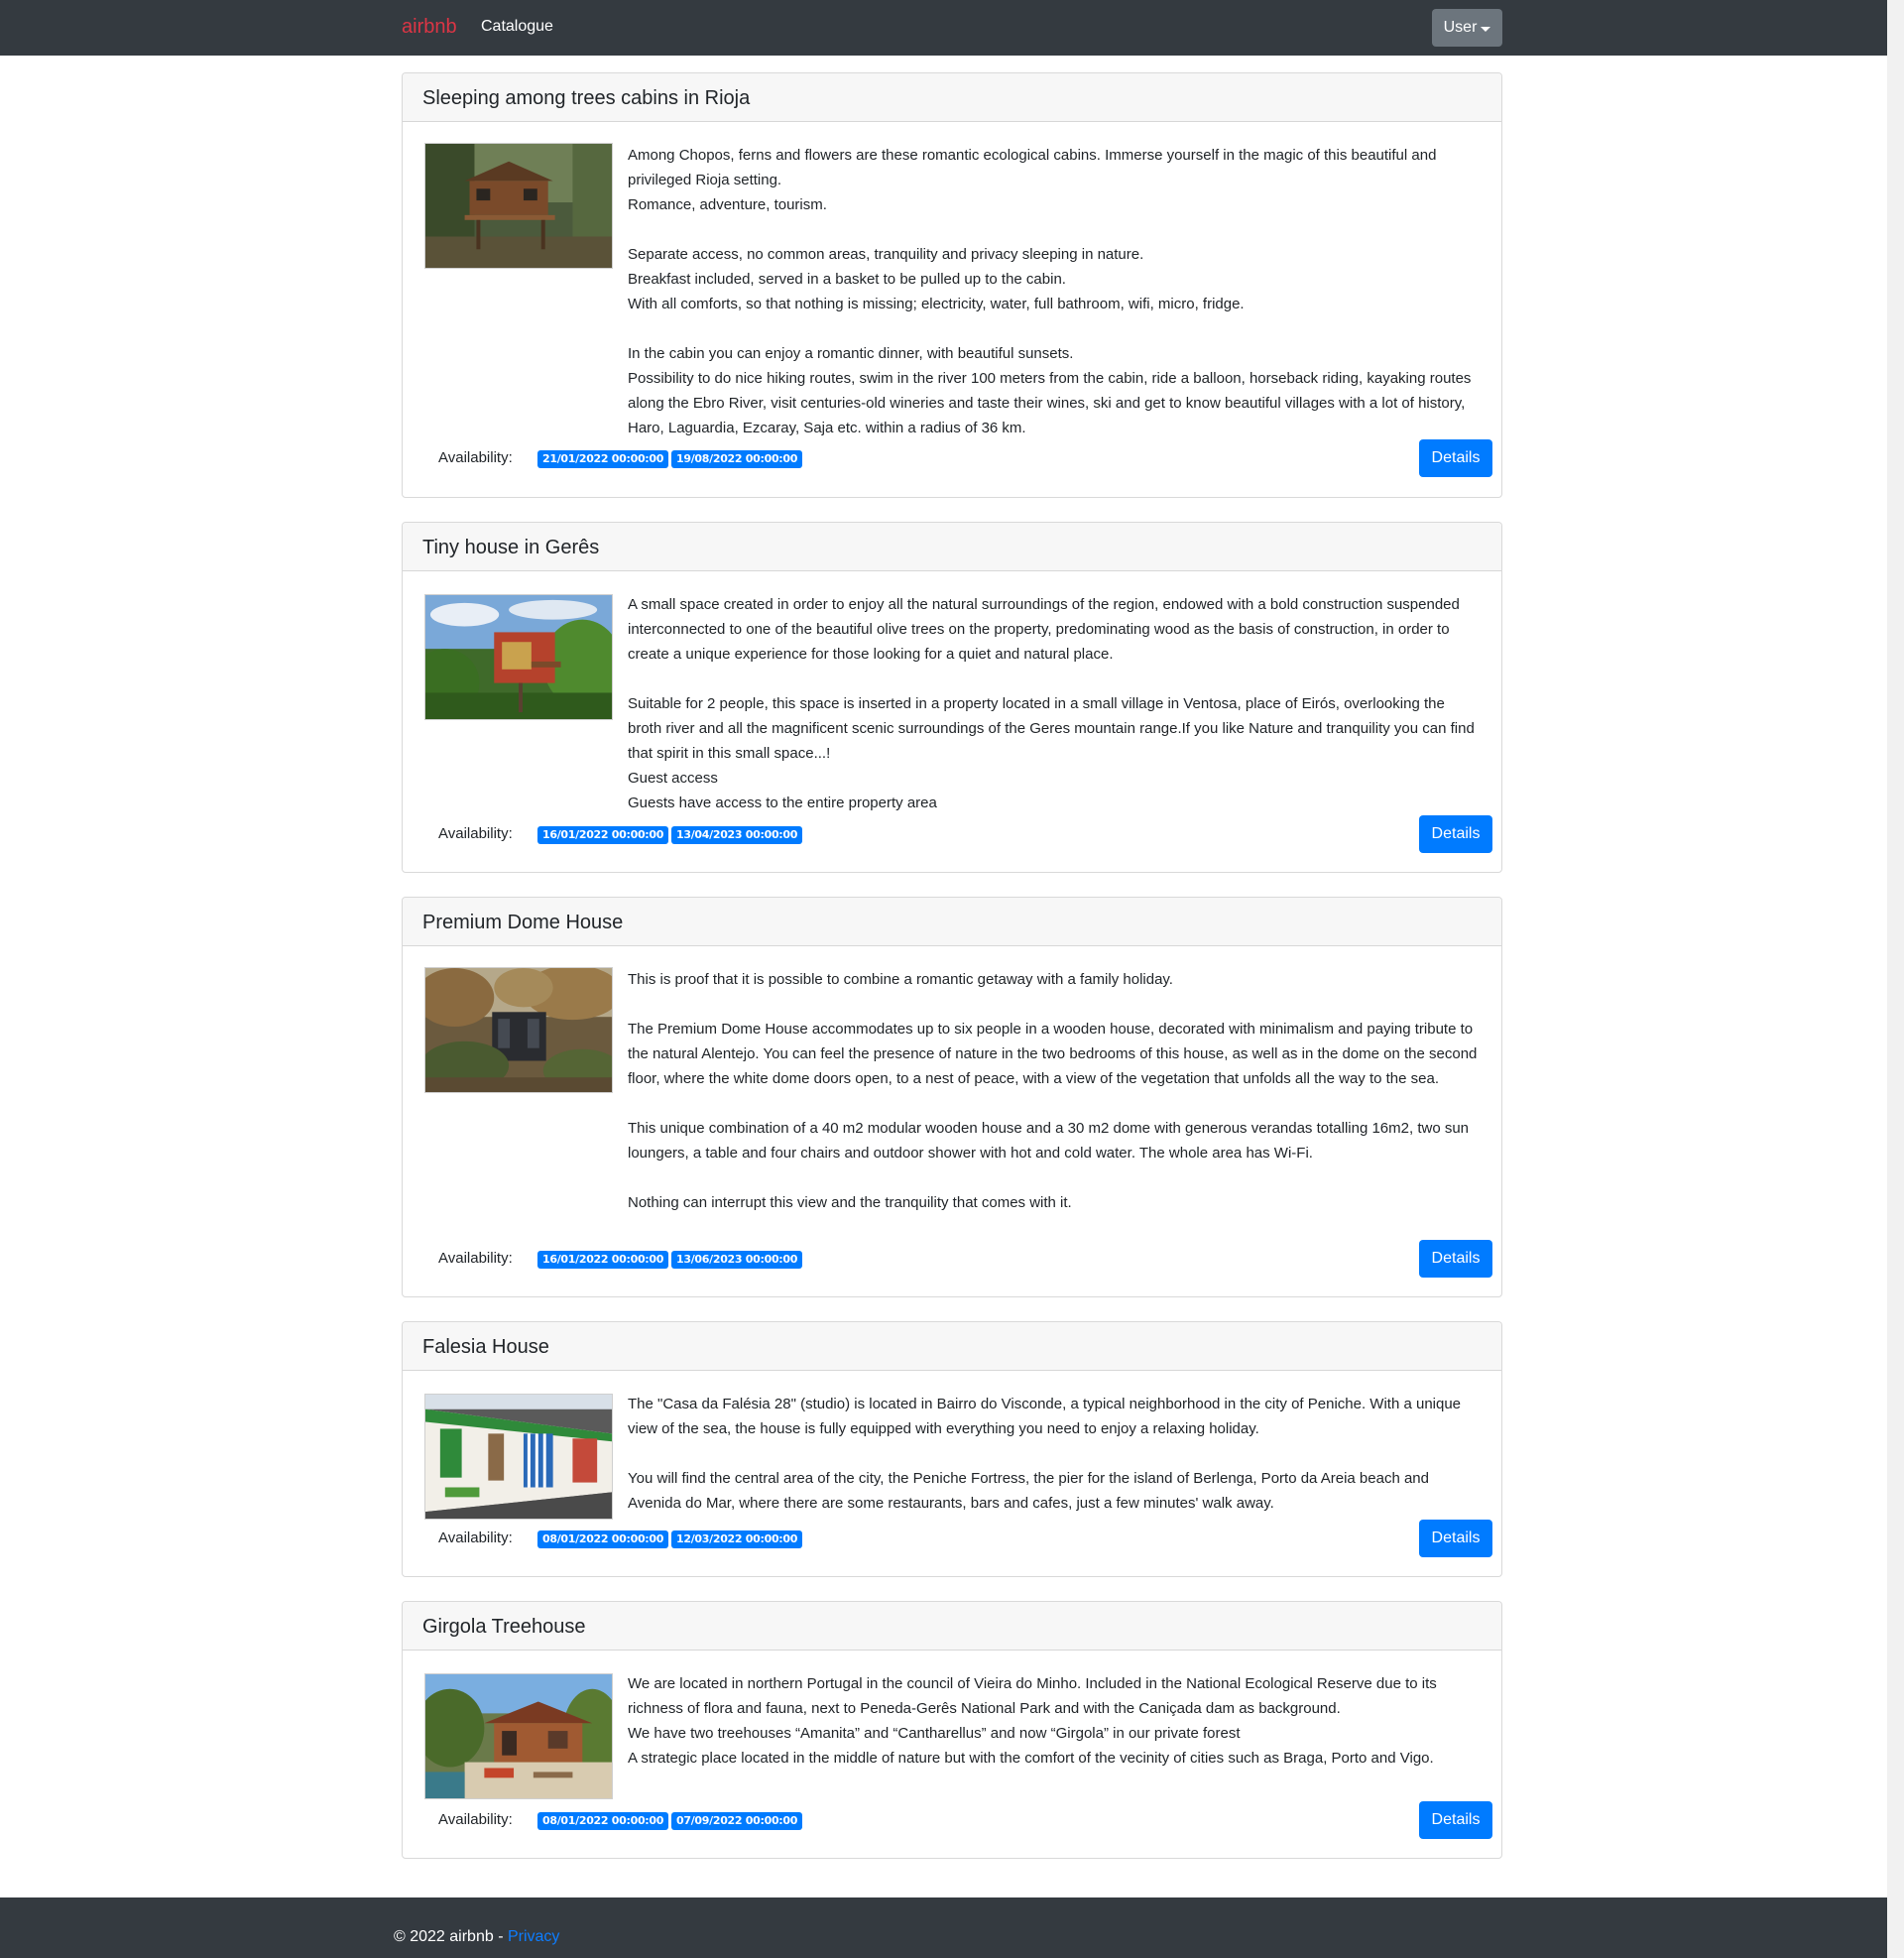 The height and width of the screenshot is (1958, 1904). I want to click on availability-end-badge: 19/08/2022 00:00:00, so click(737, 459).